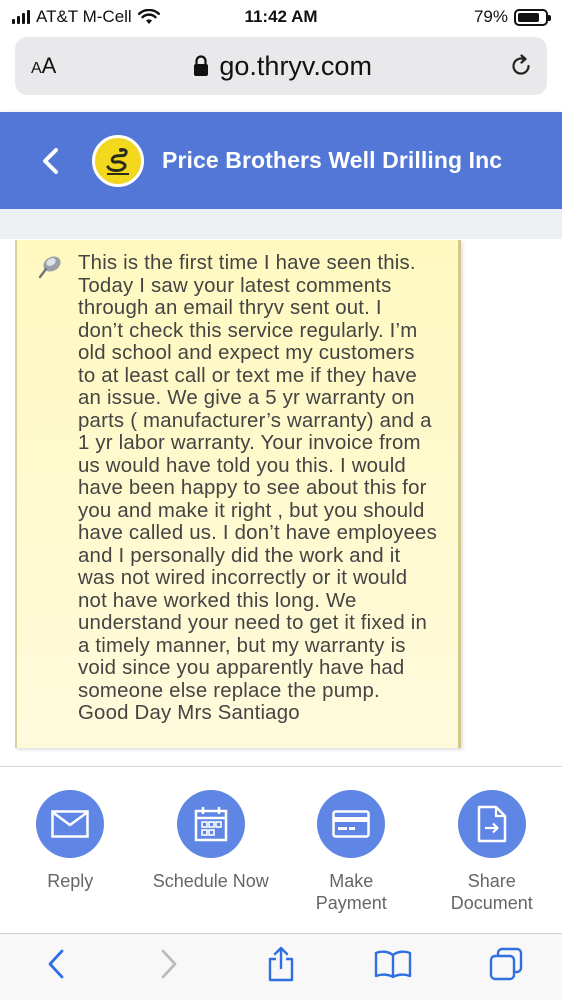 This screenshot has height=1000, width=562. I want to click on credit-card-icon, so click(351, 824).